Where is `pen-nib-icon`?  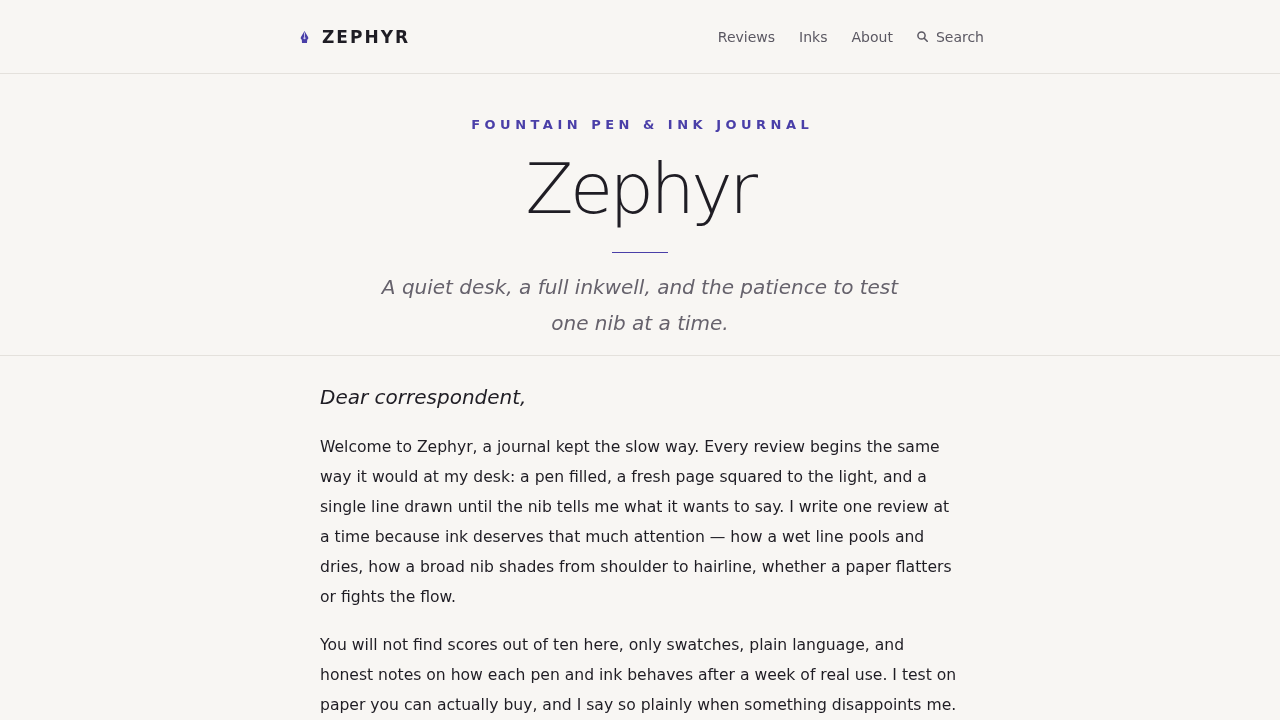 pen-nib-icon is located at coordinates (304, 36).